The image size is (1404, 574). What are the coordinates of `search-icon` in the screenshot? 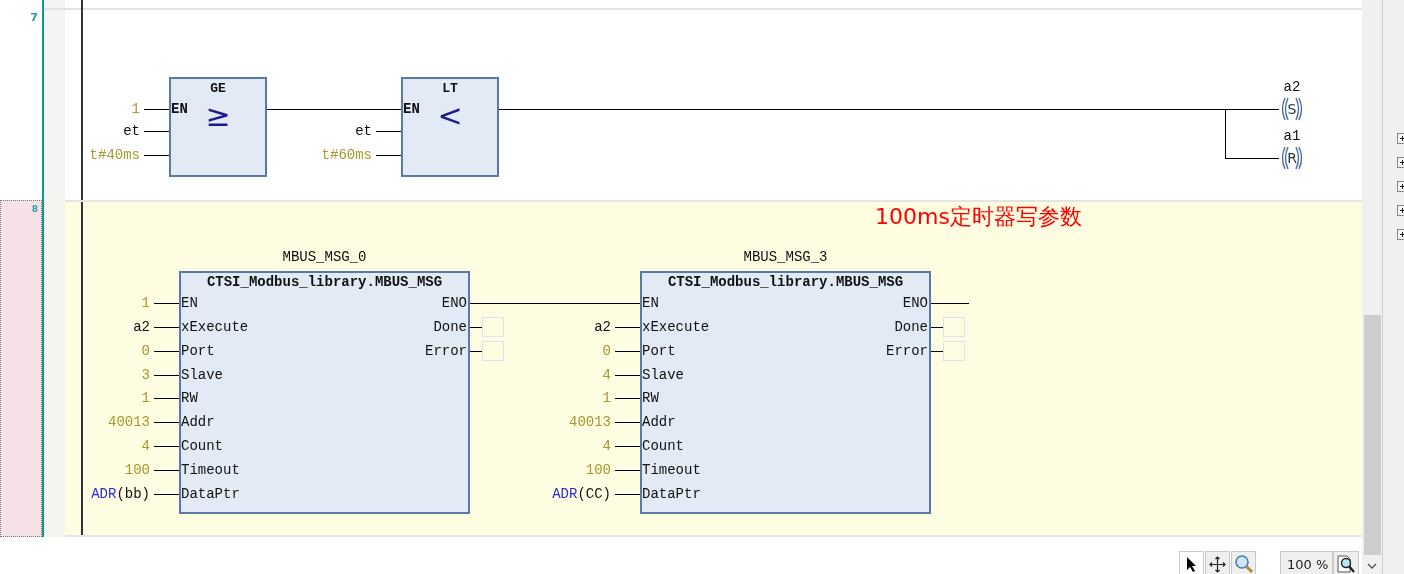 It's located at (1243, 564).